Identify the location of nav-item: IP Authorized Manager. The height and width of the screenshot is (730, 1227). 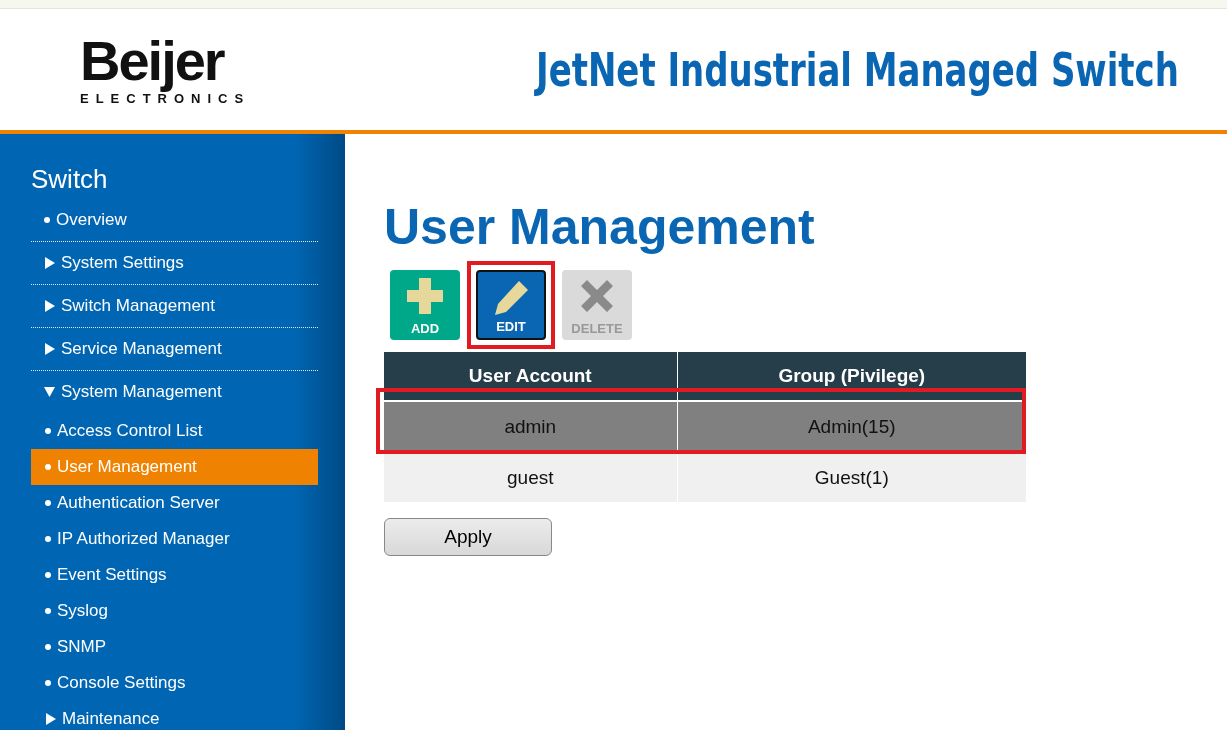
(174, 539).